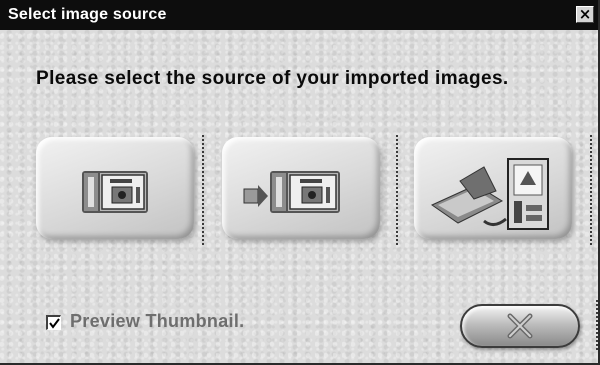  Describe the element at coordinates (299, 15) in the screenshot. I see `title-bar: Select image source ×` at that location.